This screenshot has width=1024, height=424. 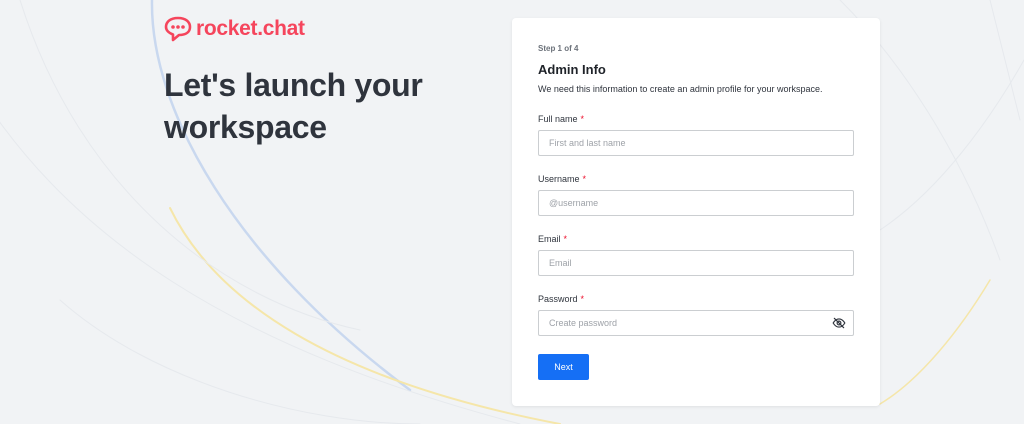 What do you see at coordinates (561, 299) in the screenshot?
I see `password-label: Password *` at bounding box center [561, 299].